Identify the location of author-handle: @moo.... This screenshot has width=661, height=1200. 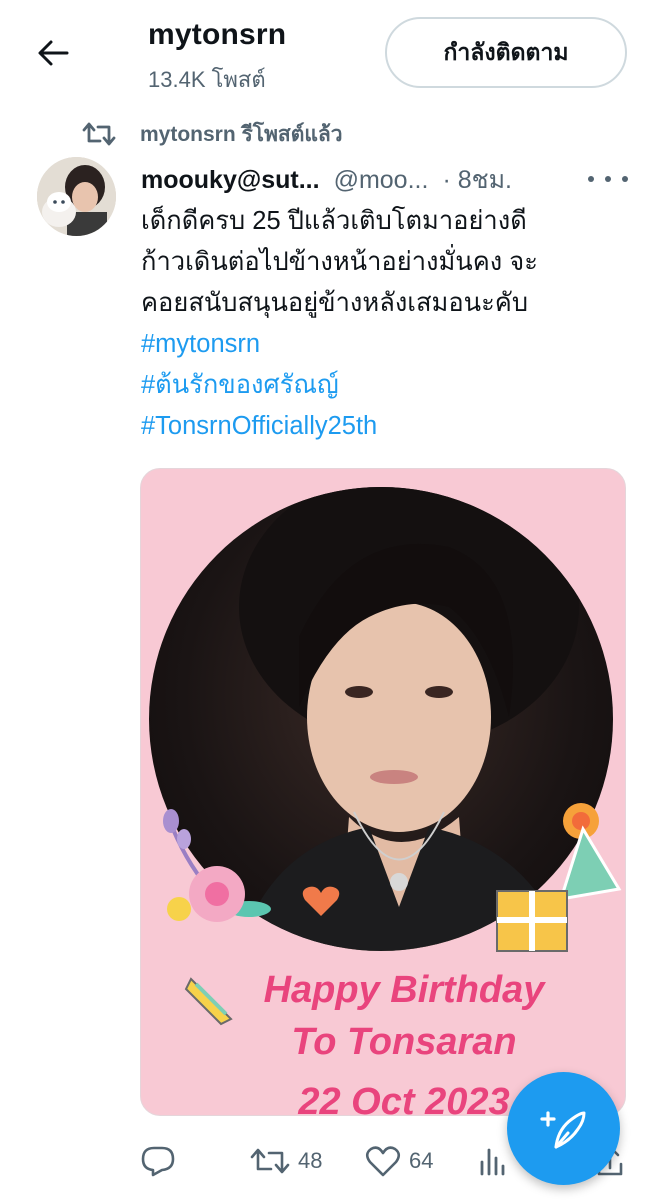
(381, 180).